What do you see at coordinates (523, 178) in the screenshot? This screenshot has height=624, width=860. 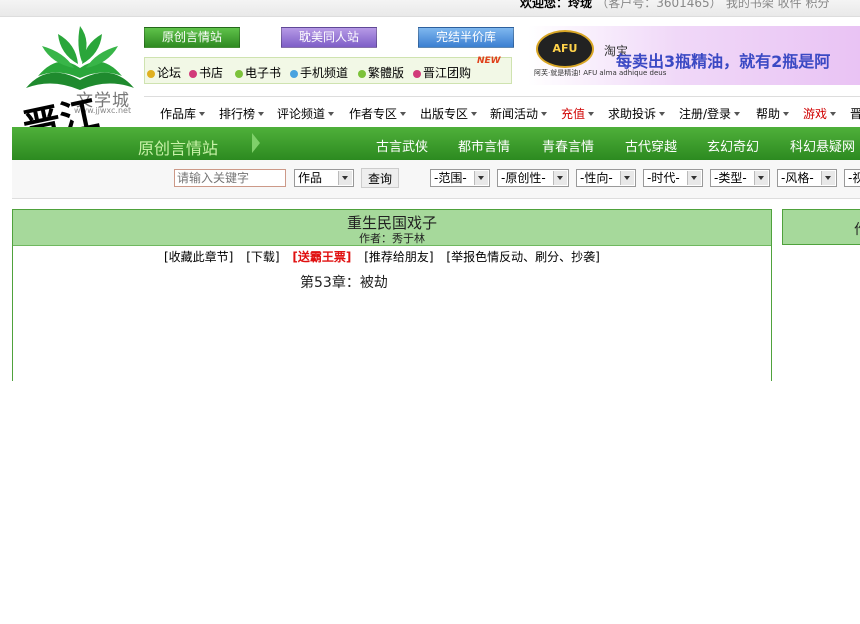 I see `select-value: -原创性-` at bounding box center [523, 178].